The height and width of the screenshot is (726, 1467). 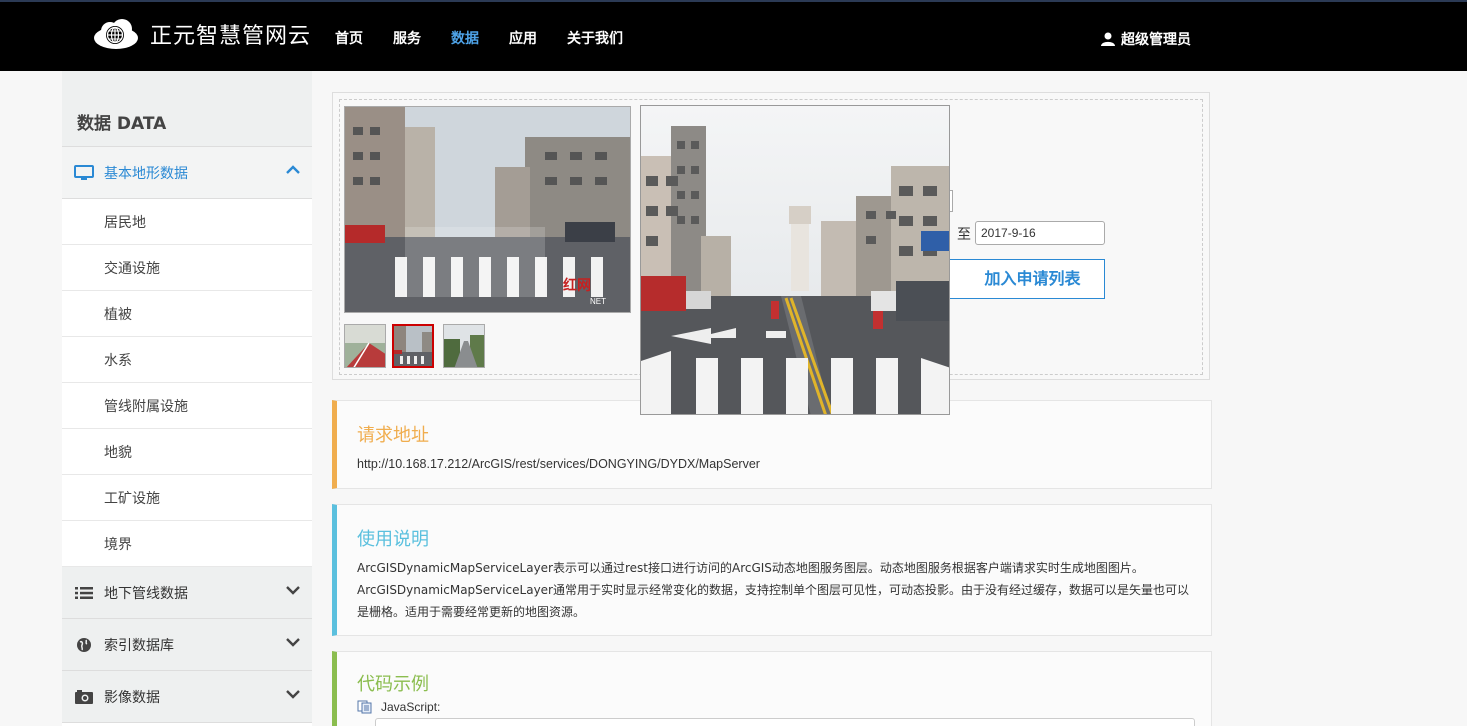 I want to click on sidebar-group-index-database: 索引数据库, so click(x=187, y=645).